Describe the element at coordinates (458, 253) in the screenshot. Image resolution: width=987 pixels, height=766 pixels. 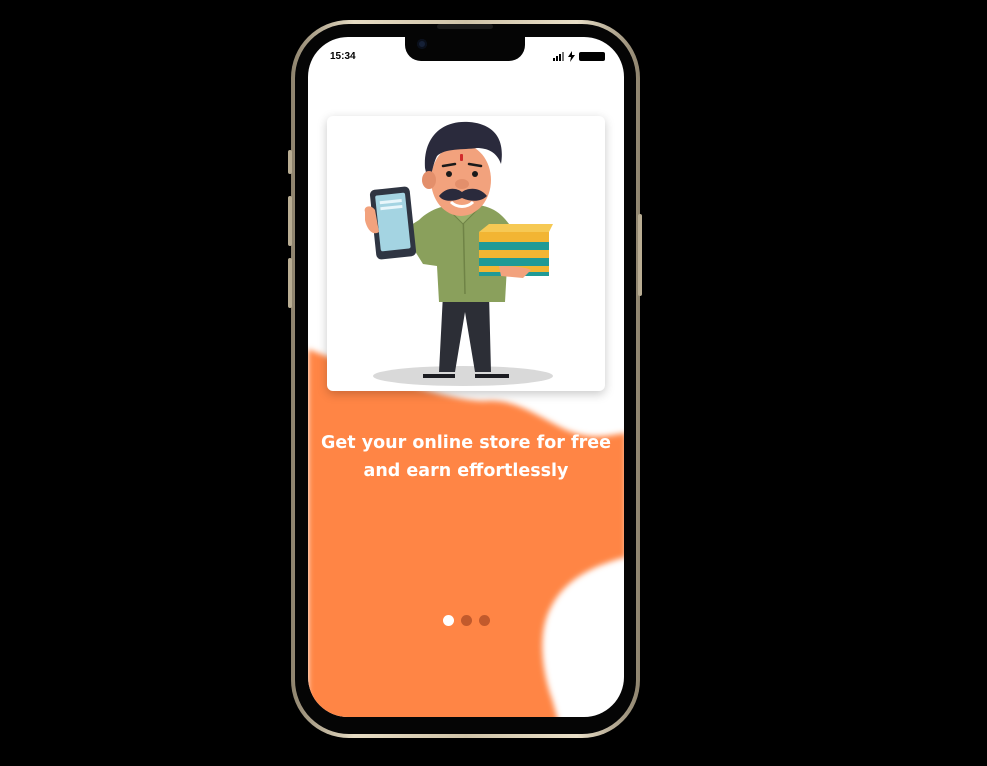
I see `shopkeeper-illustration` at that location.